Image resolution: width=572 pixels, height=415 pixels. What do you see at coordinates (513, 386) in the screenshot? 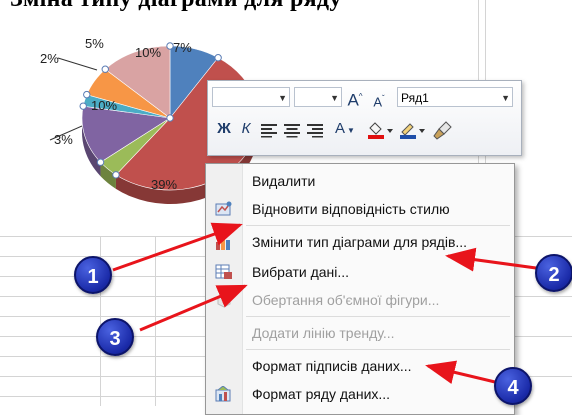
I see `callout-badge-4: 4` at bounding box center [513, 386].